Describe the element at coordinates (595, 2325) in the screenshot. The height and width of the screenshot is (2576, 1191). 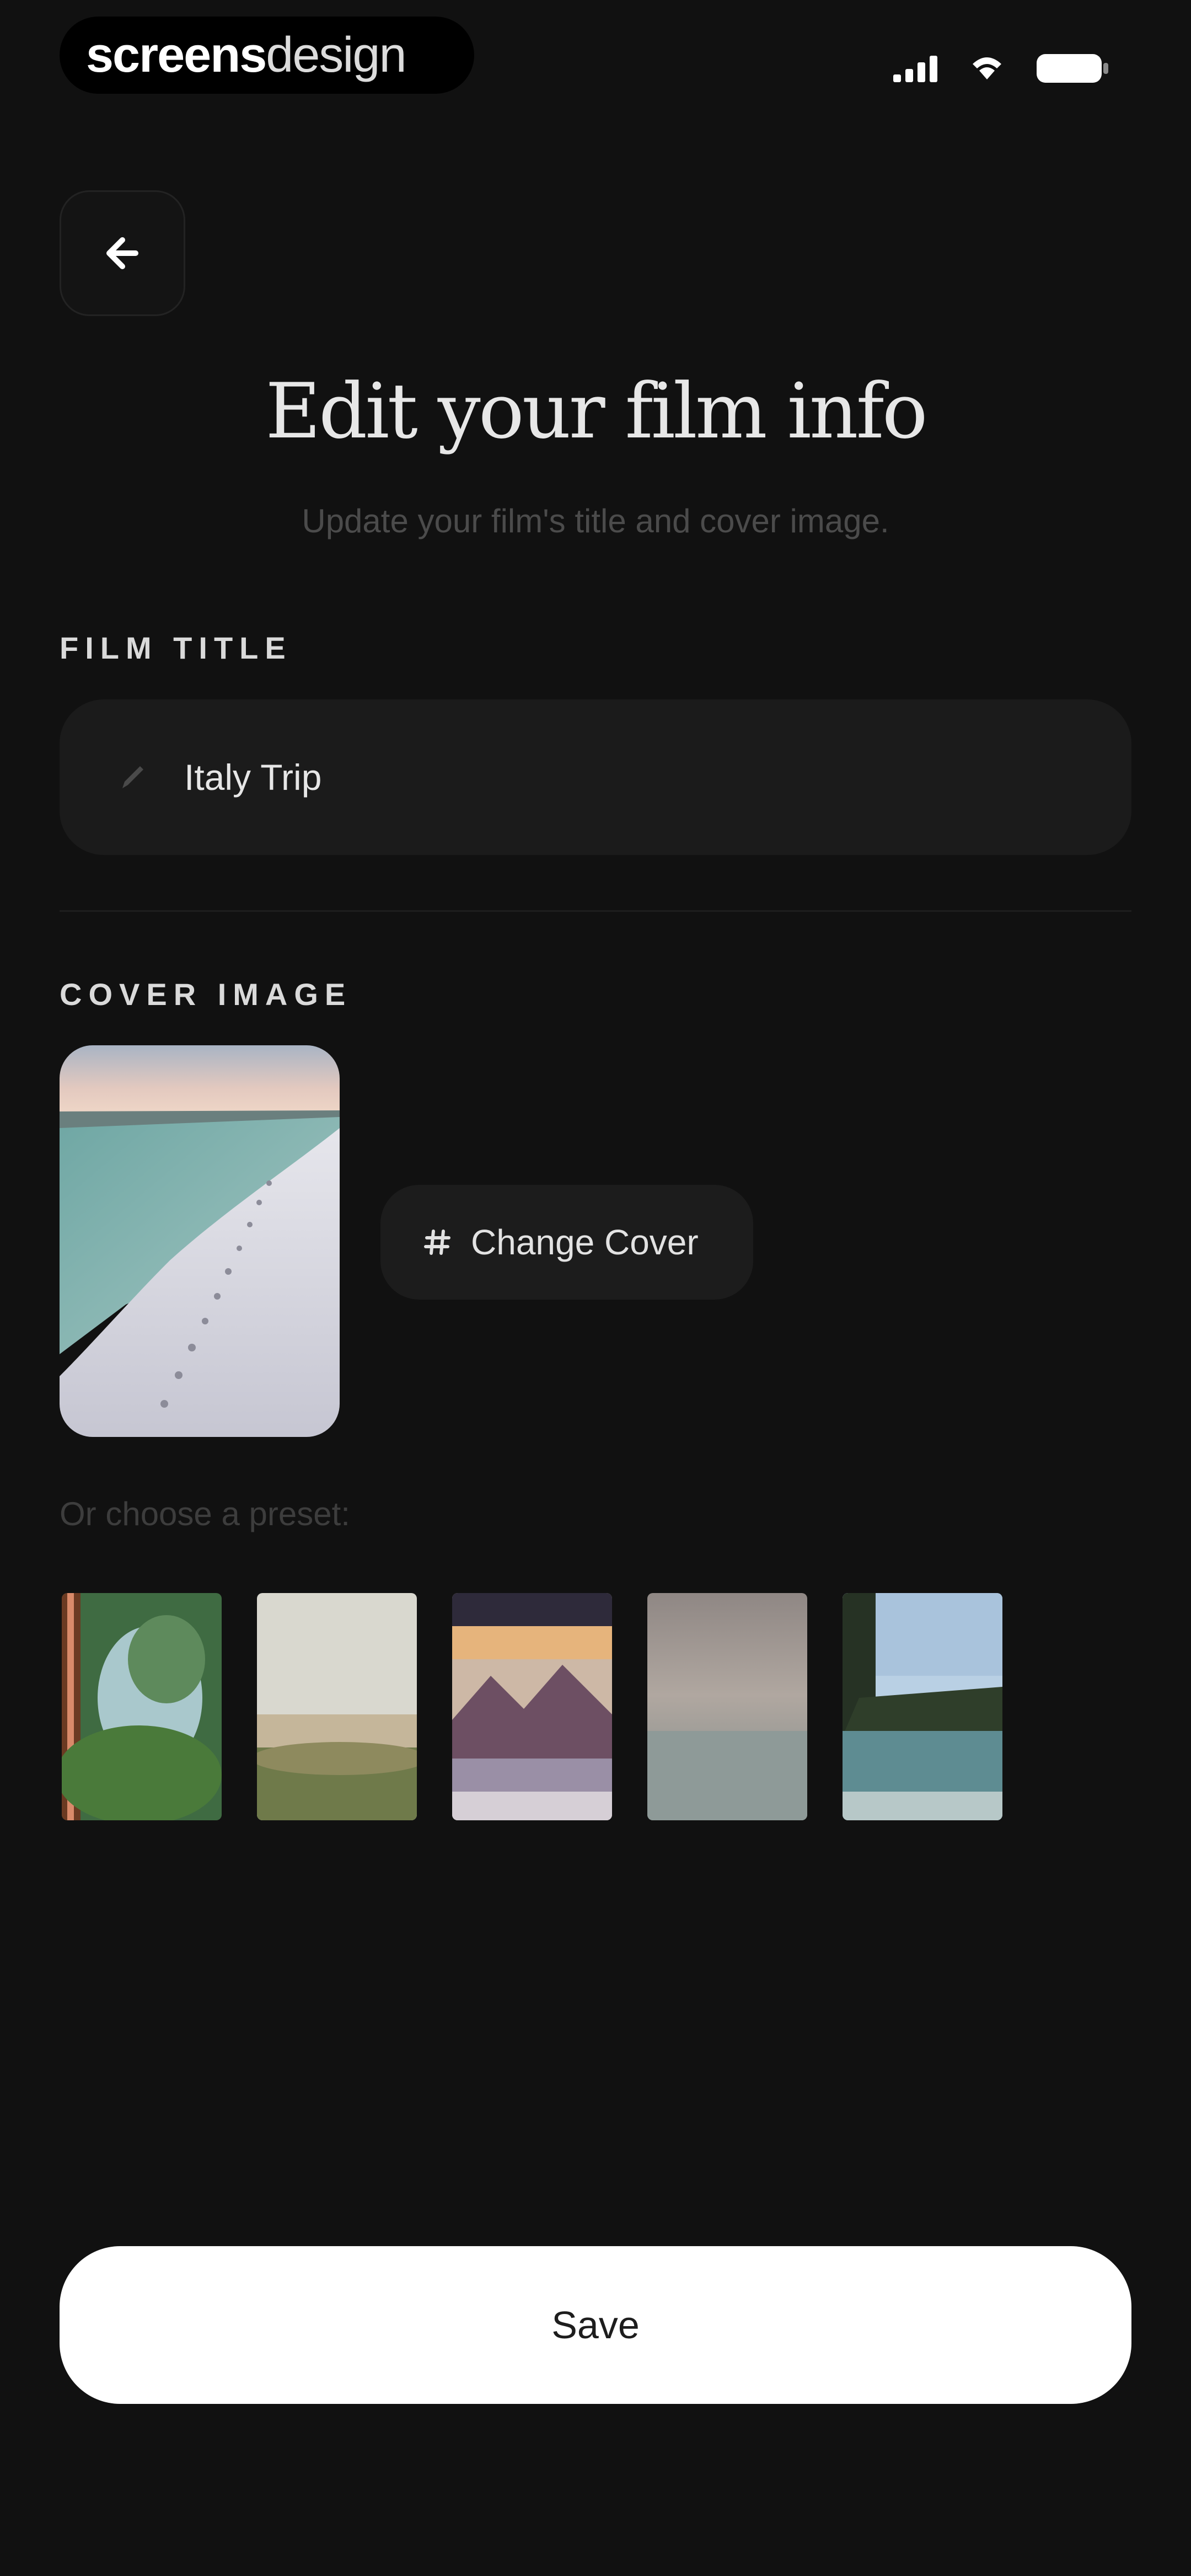
I see `save-button: Save` at that location.